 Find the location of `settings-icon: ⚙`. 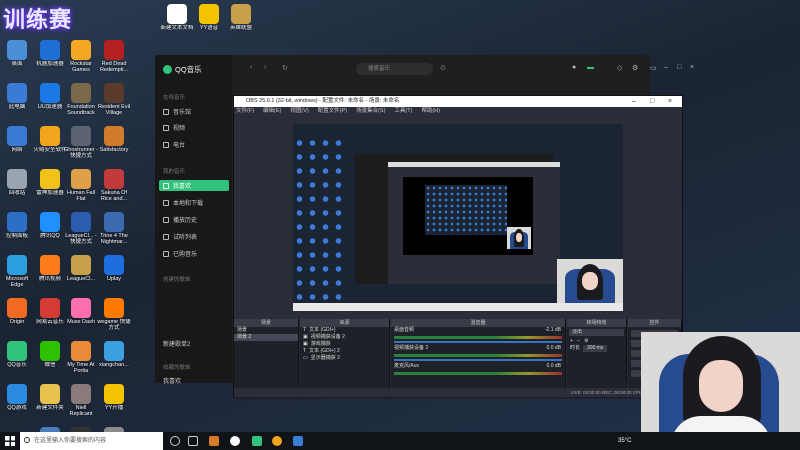

settings-icon: ⚙ is located at coordinates (635, 68).